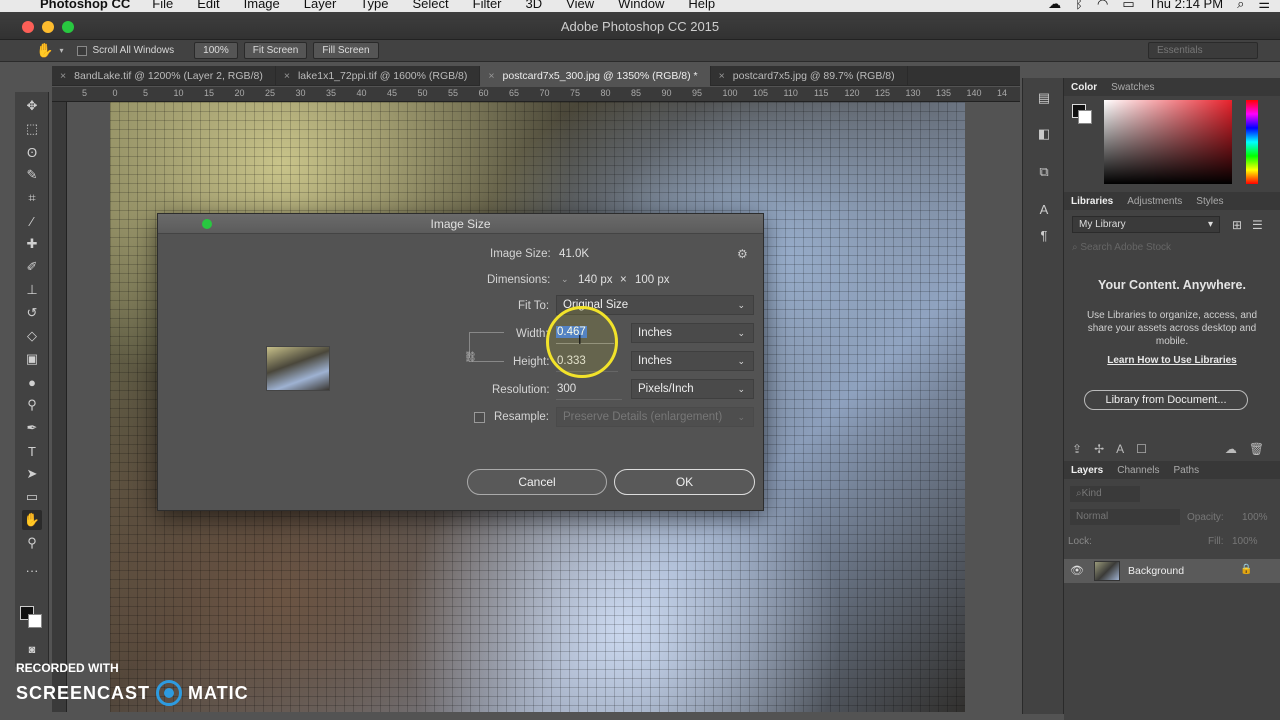 This screenshot has height=720, width=1280. What do you see at coordinates (32, 267) in the screenshot?
I see `brush-tool-icon: ✐` at bounding box center [32, 267].